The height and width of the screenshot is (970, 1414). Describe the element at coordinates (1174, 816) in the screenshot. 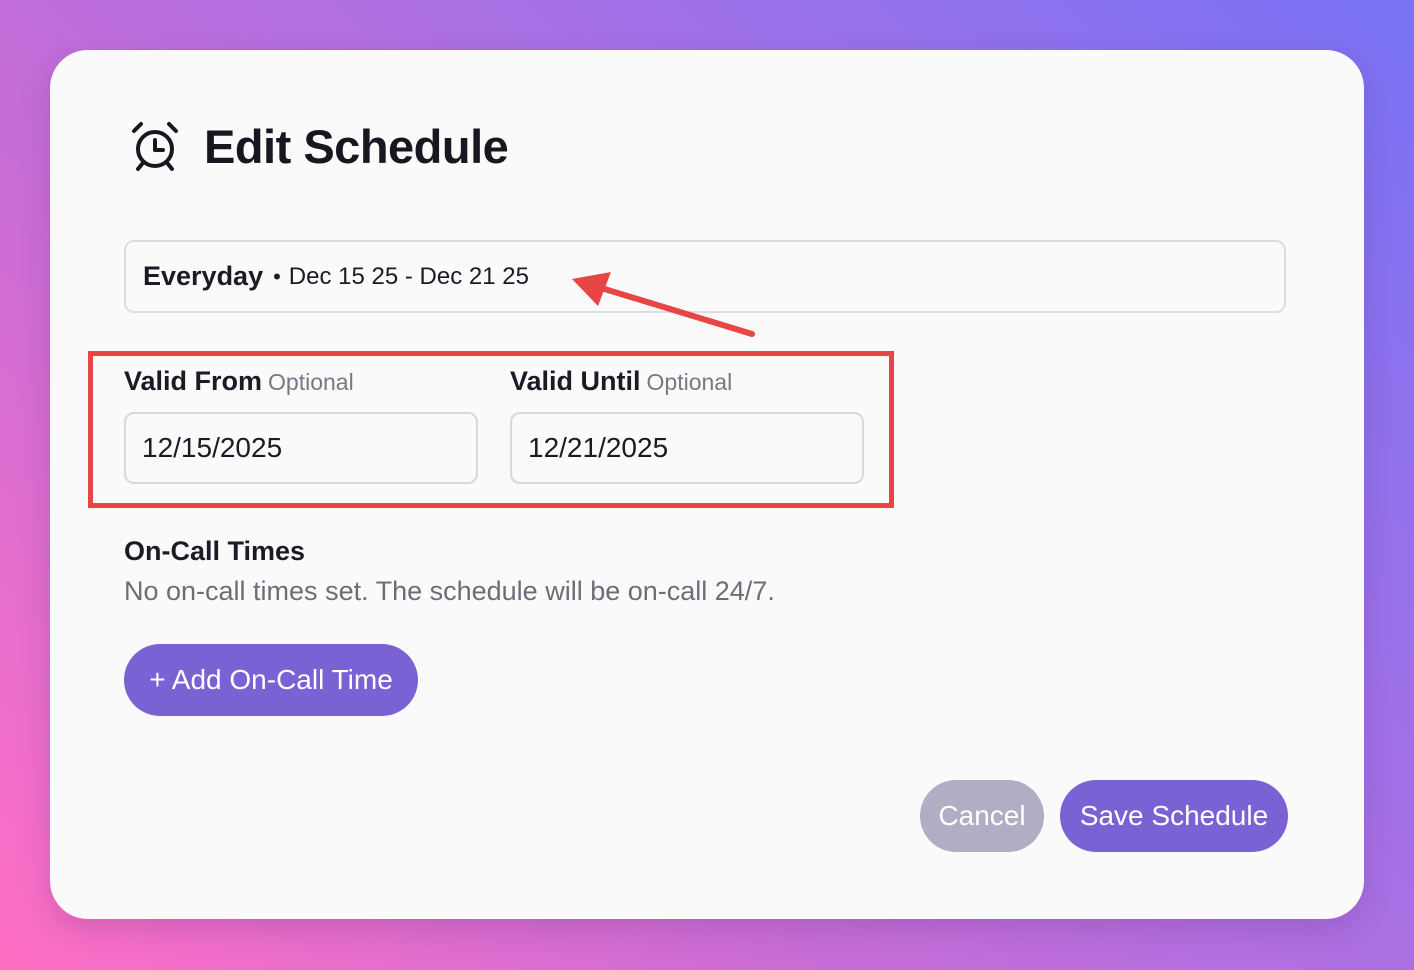

I see `save-schedule-button: Save Schedule` at that location.